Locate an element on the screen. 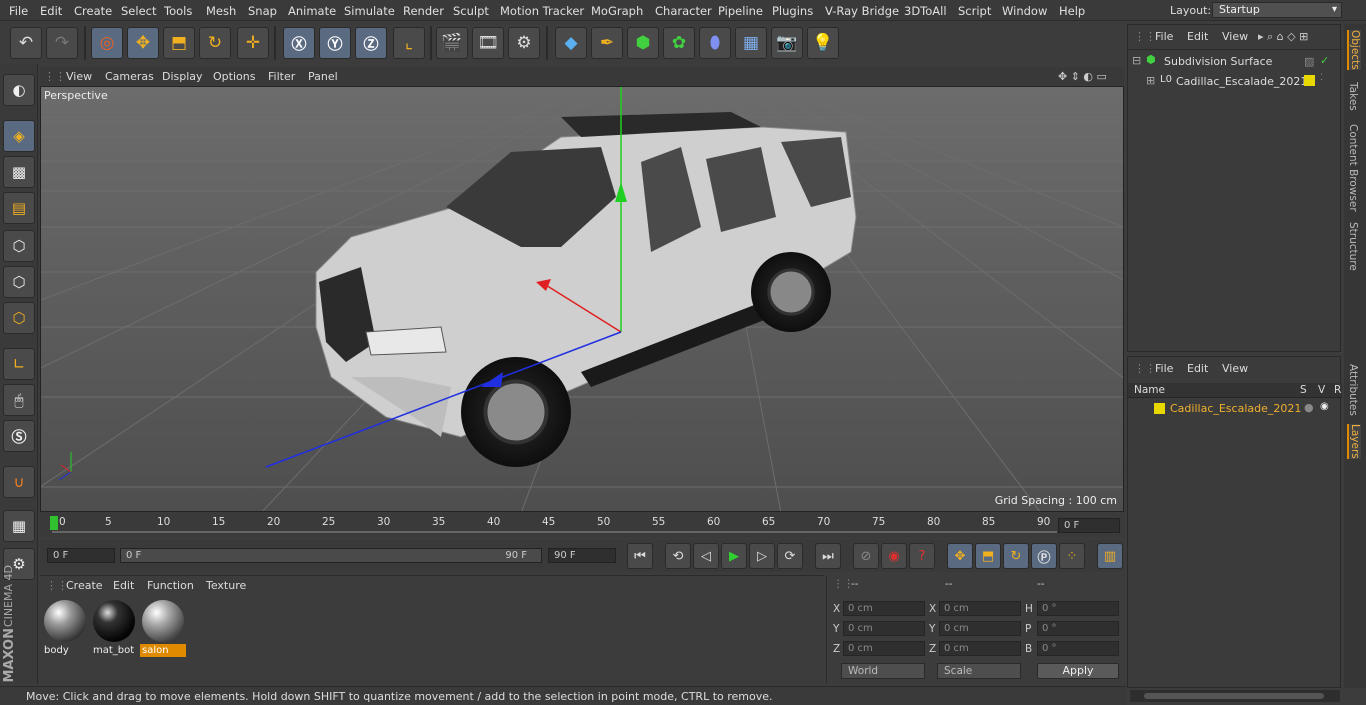 The image size is (1366, 705). viewport-menu-panel: Panel is located at coordinates (323, 76).